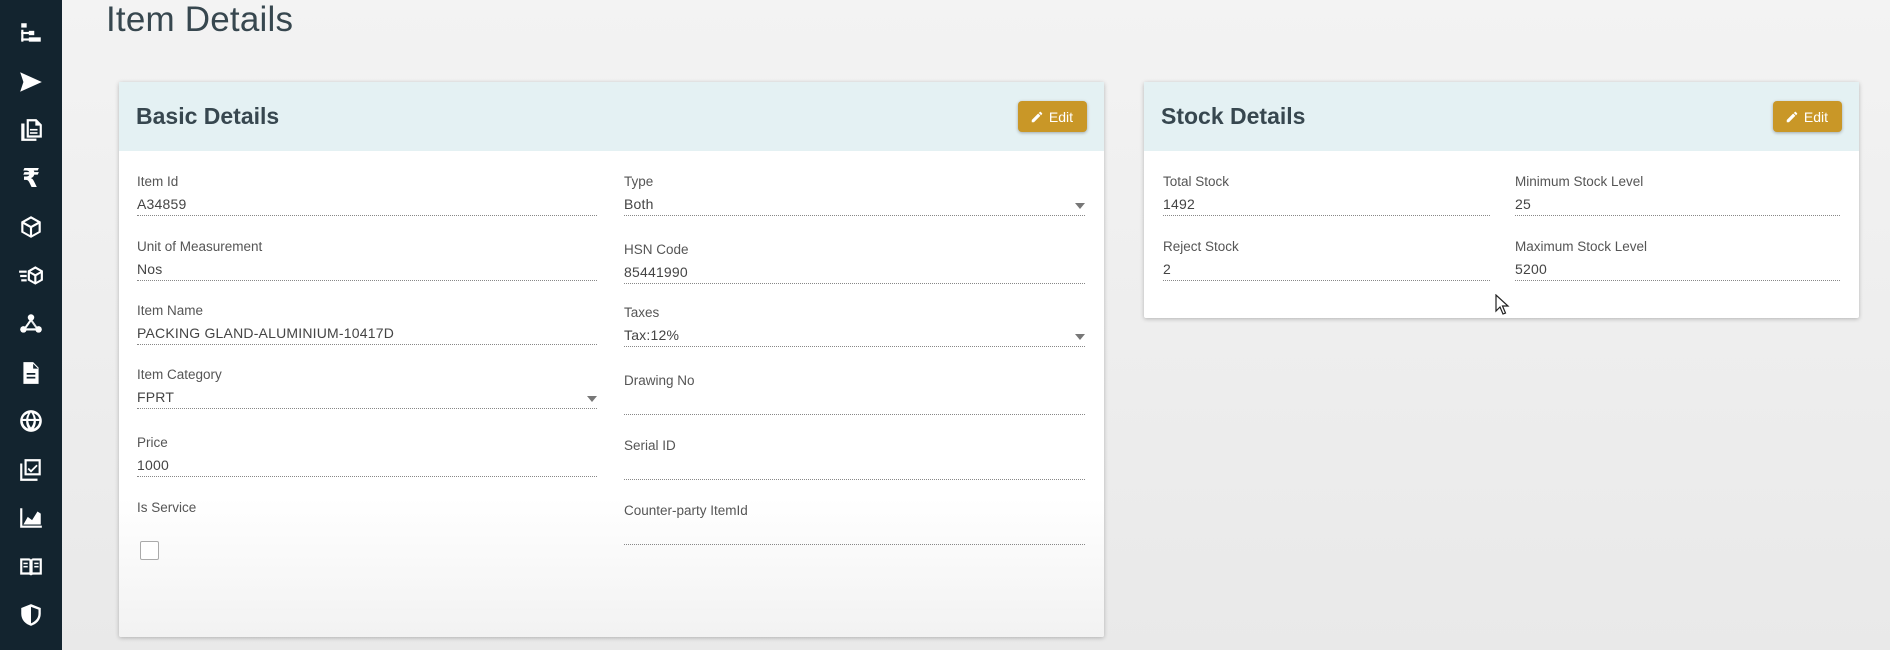  Describe the element at coordinates (1060, 116) in the screenshot. I see `basic-edit-label: Edit` at that location.